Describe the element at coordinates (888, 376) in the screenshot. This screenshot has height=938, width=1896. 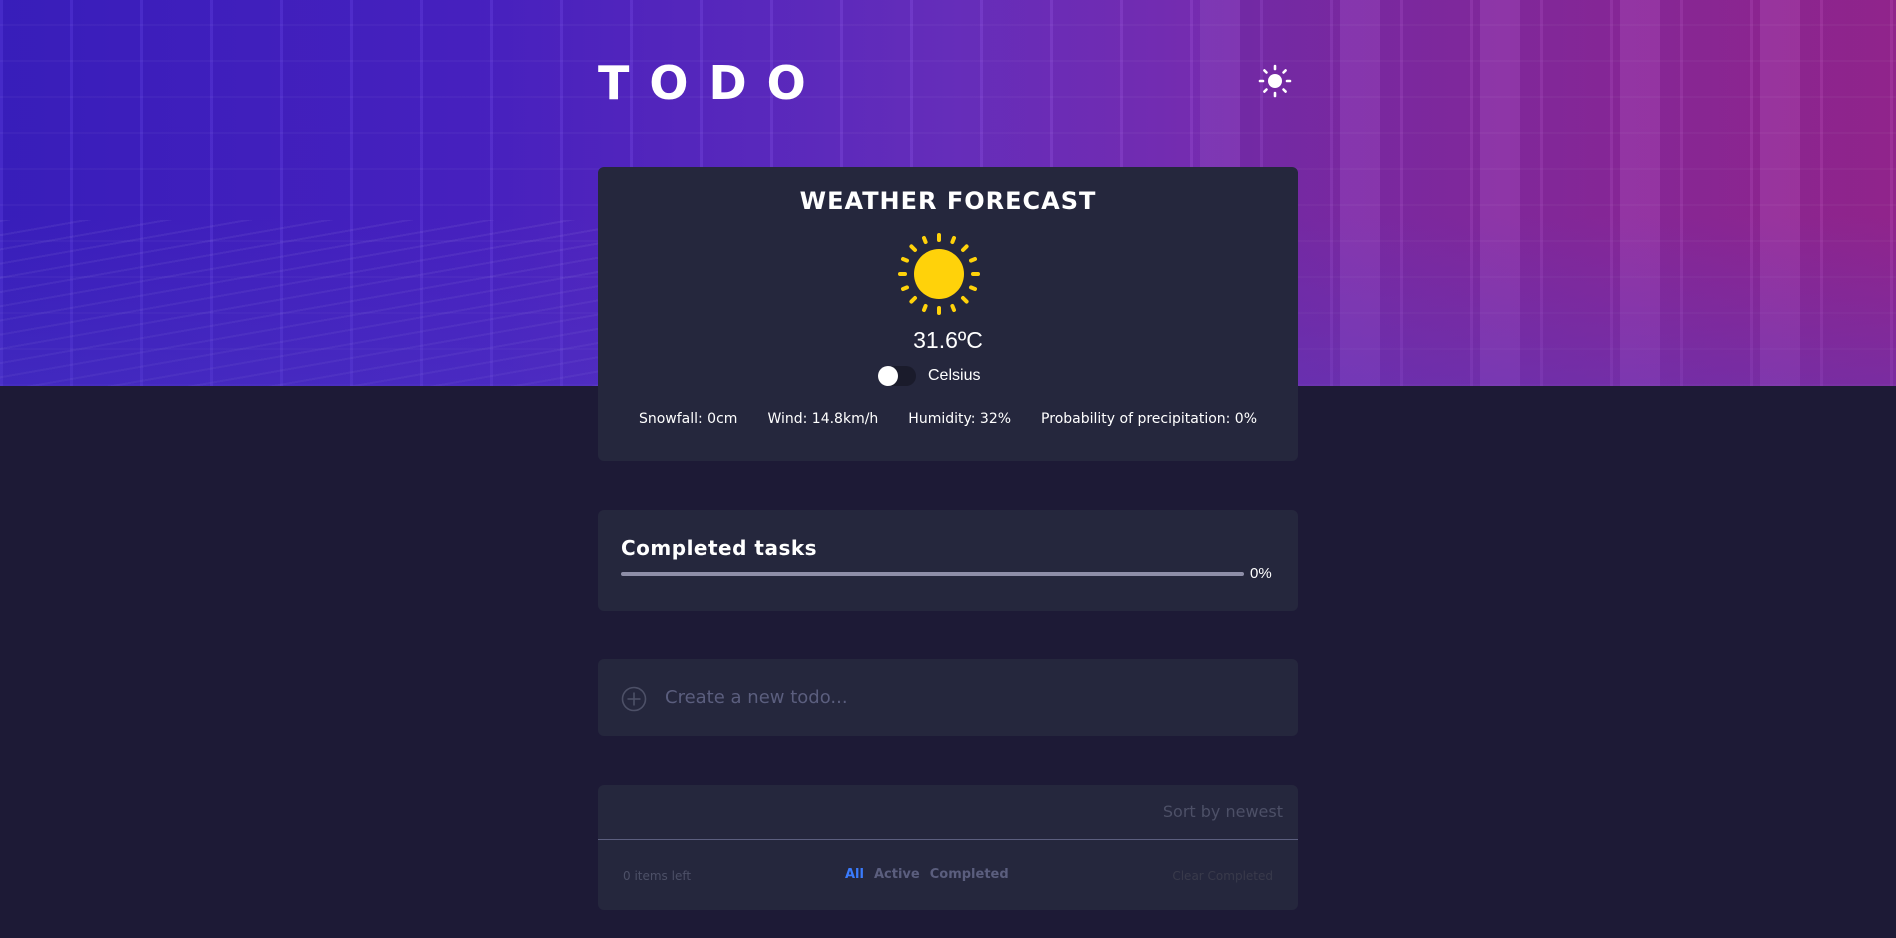
I see `toggle-knob` at that location.